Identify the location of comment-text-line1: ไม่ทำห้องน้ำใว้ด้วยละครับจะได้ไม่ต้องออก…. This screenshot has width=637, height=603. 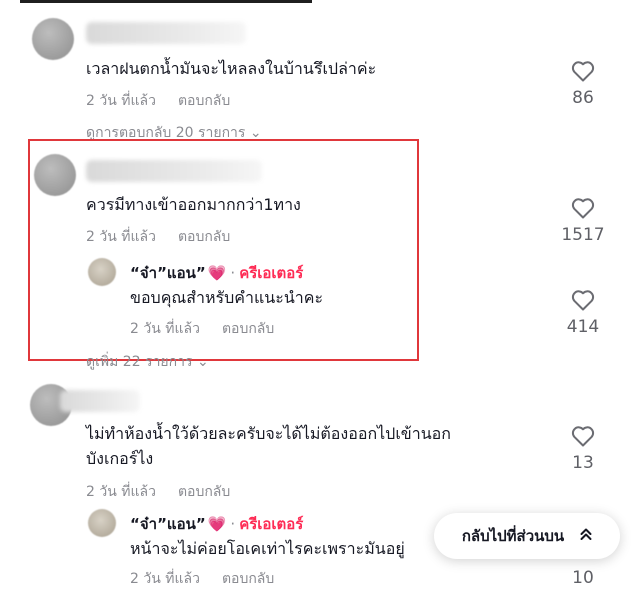
(268, 433).